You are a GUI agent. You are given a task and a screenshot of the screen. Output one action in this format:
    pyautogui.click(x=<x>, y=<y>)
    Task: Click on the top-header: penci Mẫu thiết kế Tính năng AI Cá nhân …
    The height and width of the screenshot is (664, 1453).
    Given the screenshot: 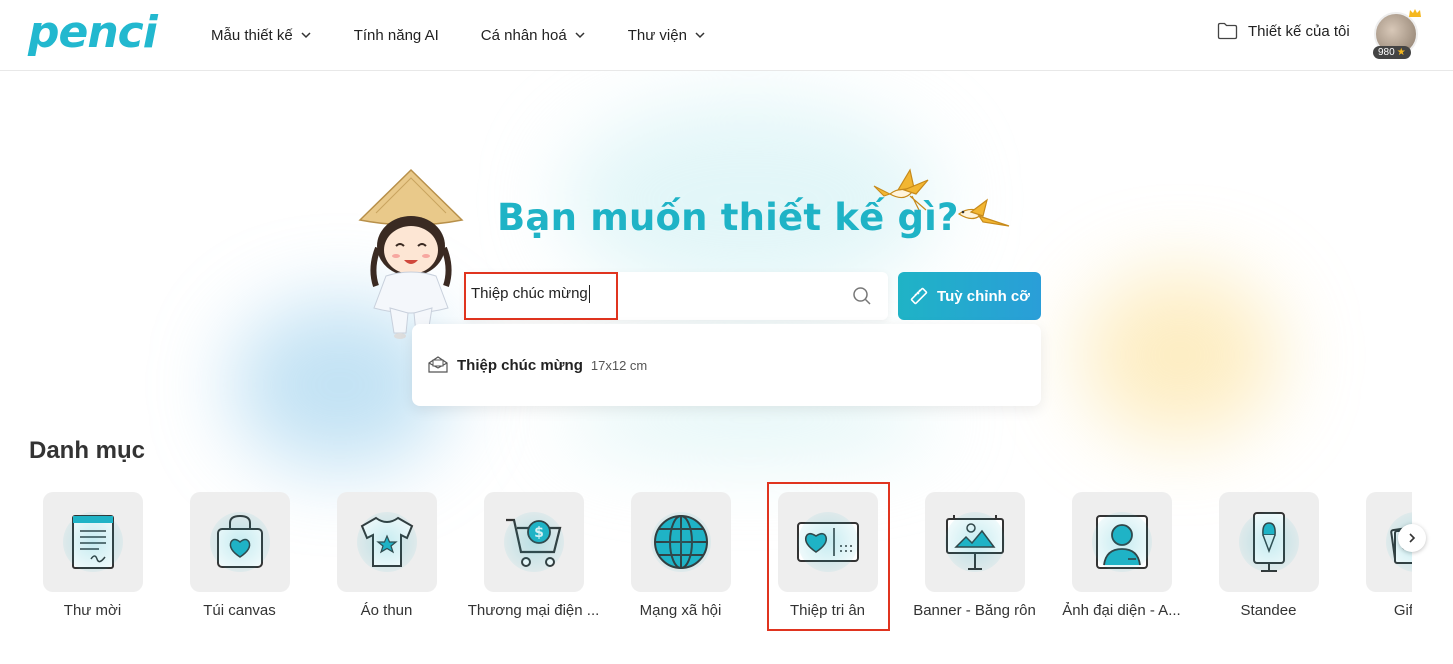 What is the action you would take?
    pyautogui.click(x=726, y=35)
    